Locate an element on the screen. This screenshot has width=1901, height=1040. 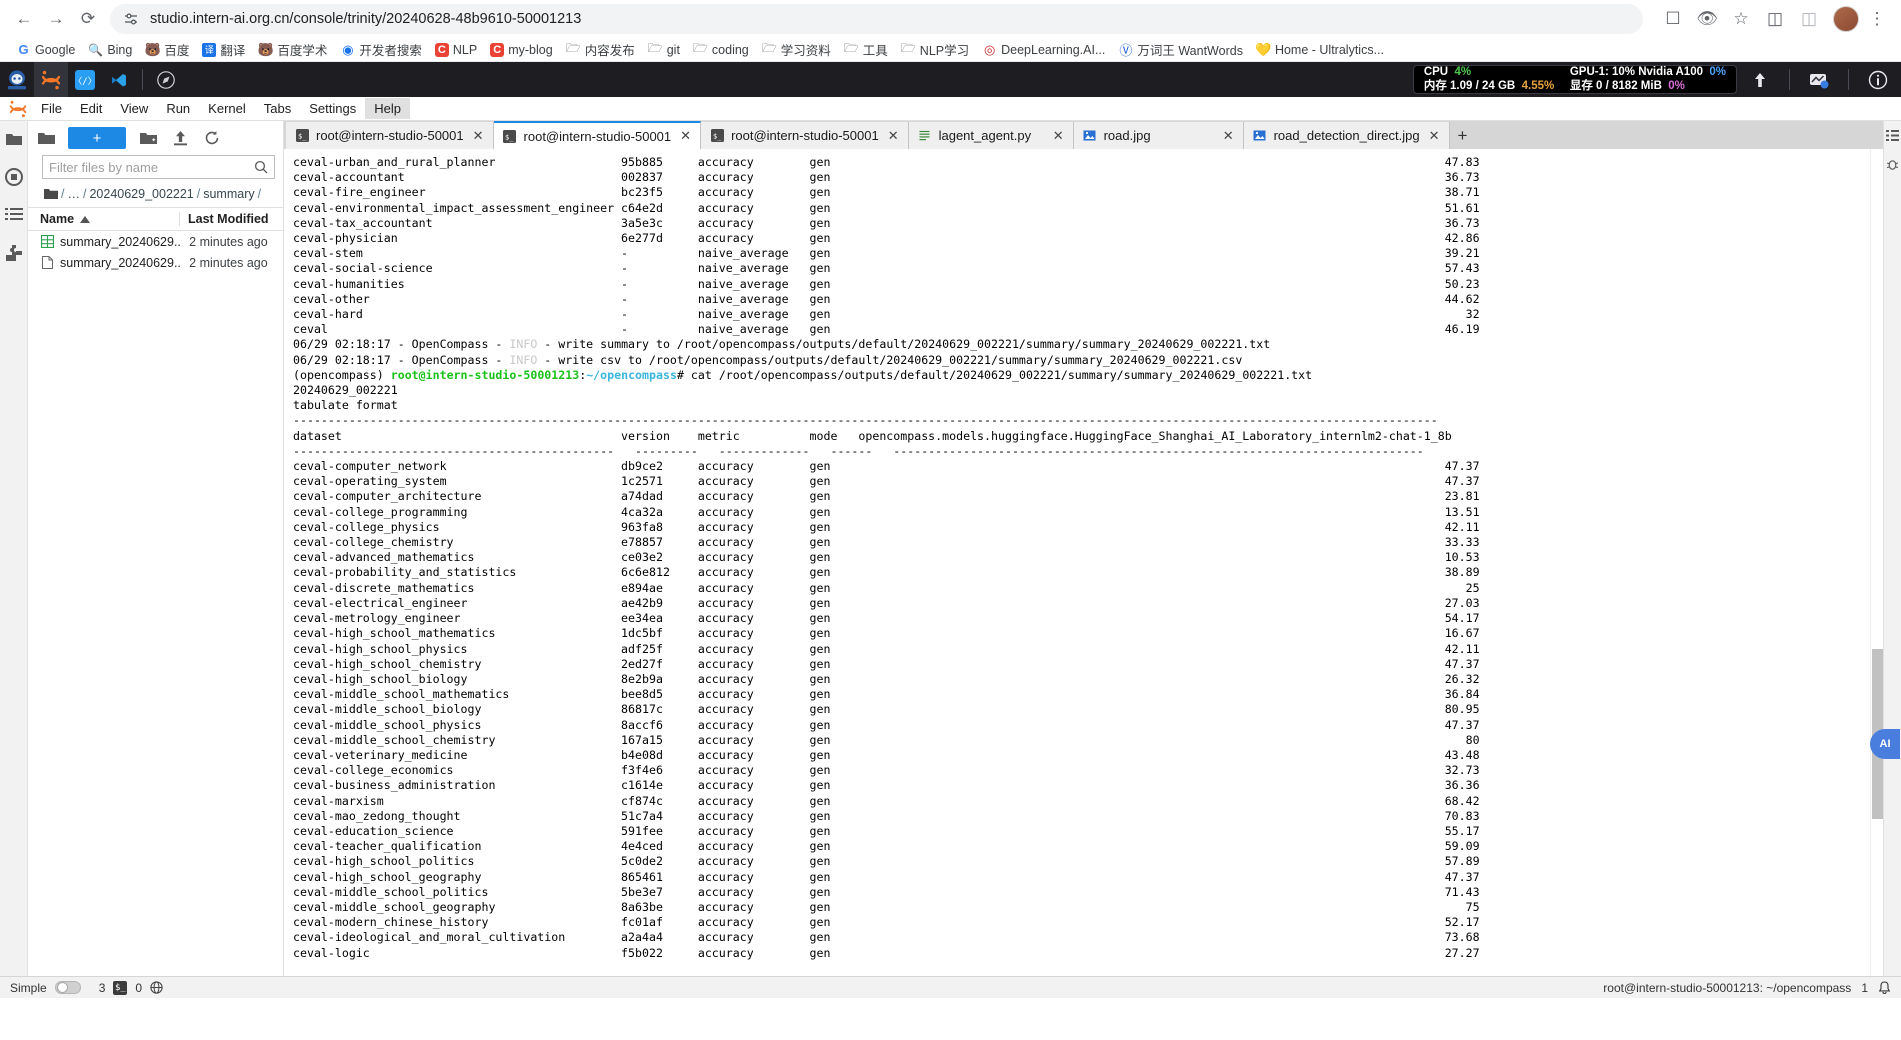
bookmark-item: 🐻 百度学术 is located at coordinates (292, 49).